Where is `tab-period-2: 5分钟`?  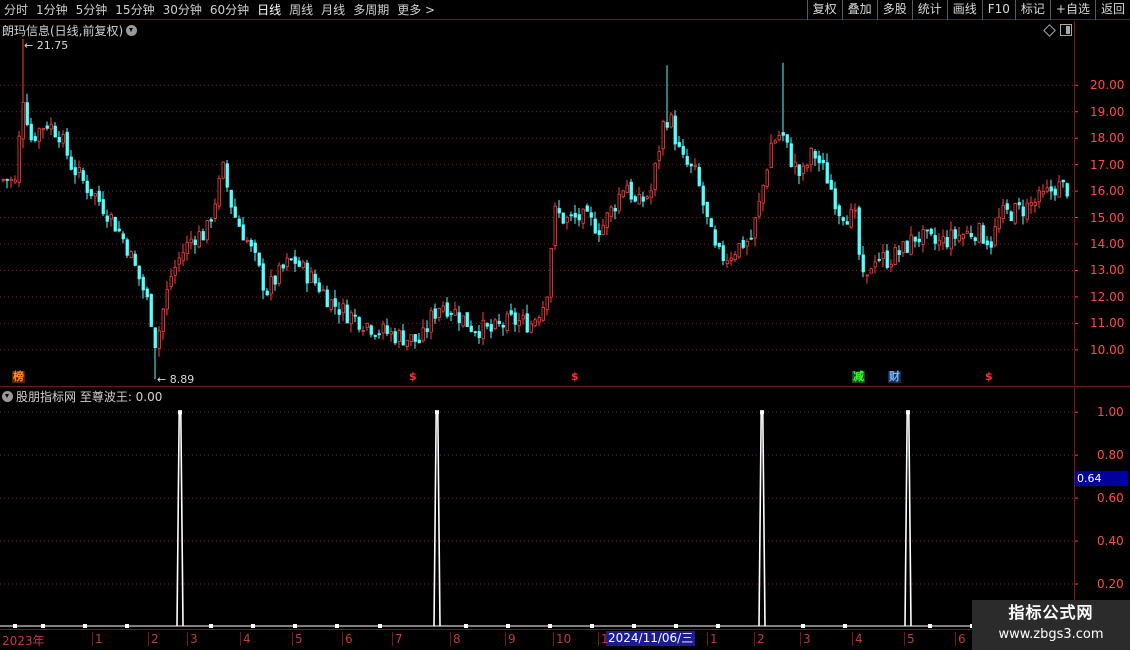
tab-period-2: 5分钟 is located at coordinates (92, 10).